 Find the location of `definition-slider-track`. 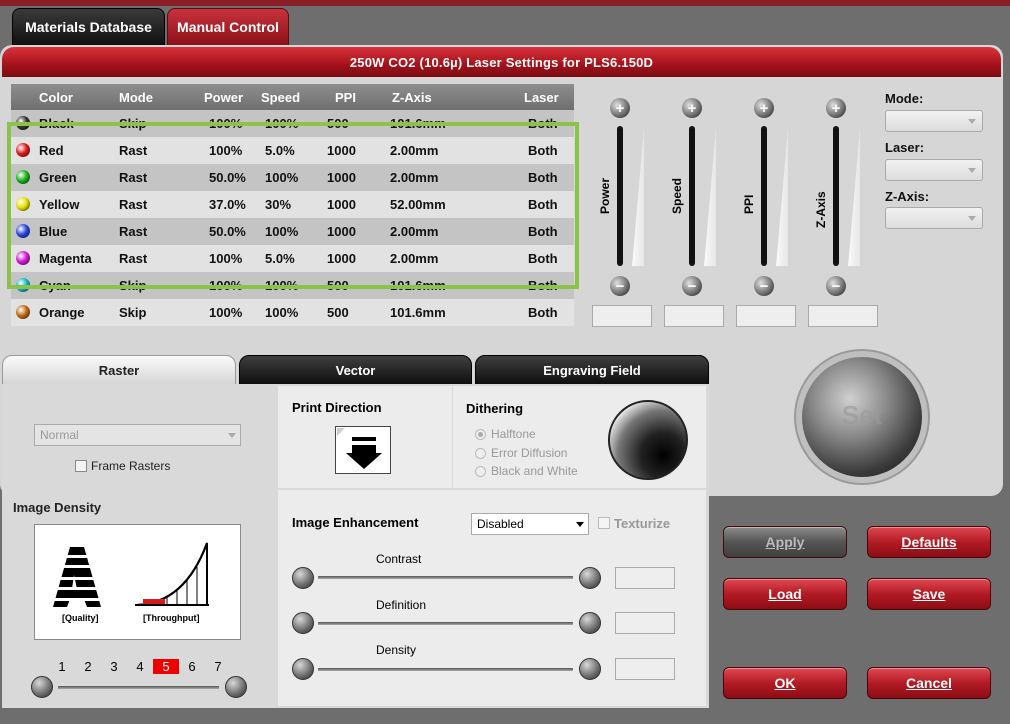

definition-slider-track is located at coordinates (445, 623).